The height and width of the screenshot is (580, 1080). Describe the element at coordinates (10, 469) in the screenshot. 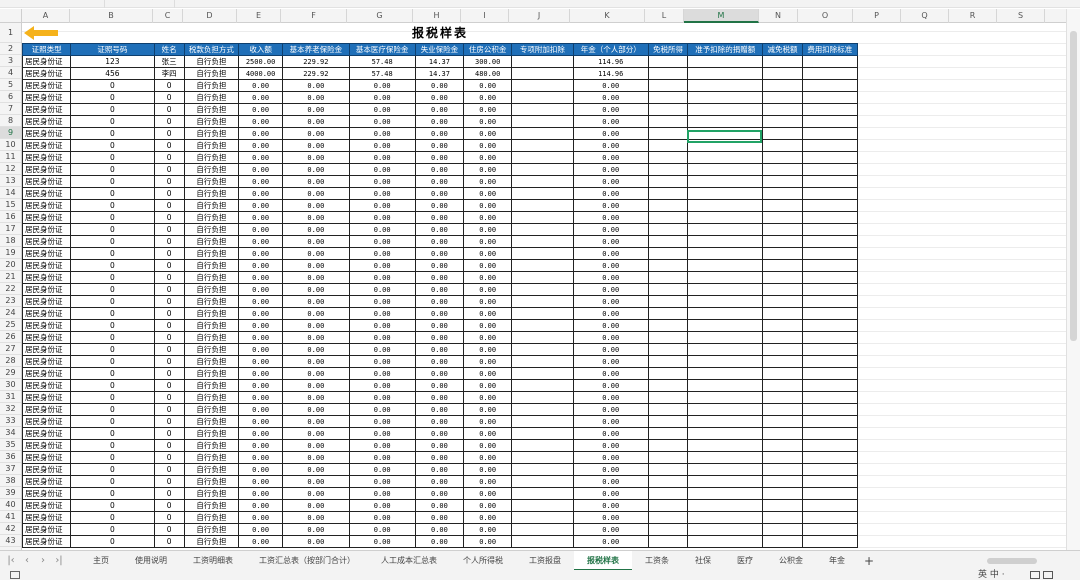

I see `row-header-37: 37` at that location.